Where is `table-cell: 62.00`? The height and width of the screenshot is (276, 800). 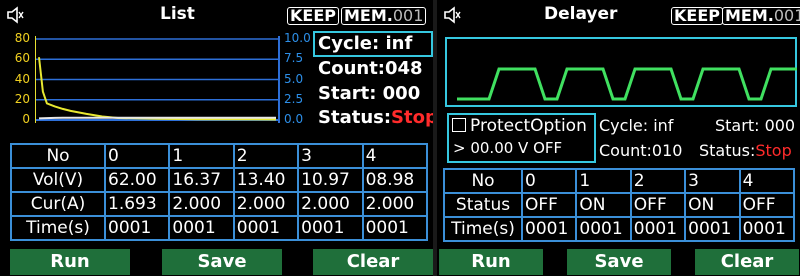 table-cell: 62.00 is located at coordinates (137, 180).